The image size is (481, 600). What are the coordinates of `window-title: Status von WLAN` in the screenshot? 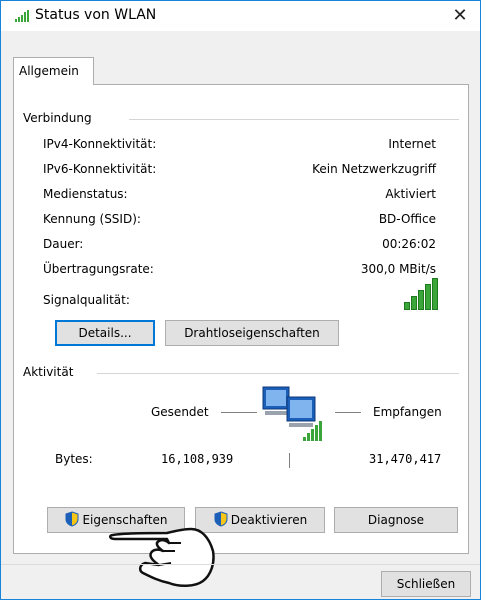 It's located at (96, 15).